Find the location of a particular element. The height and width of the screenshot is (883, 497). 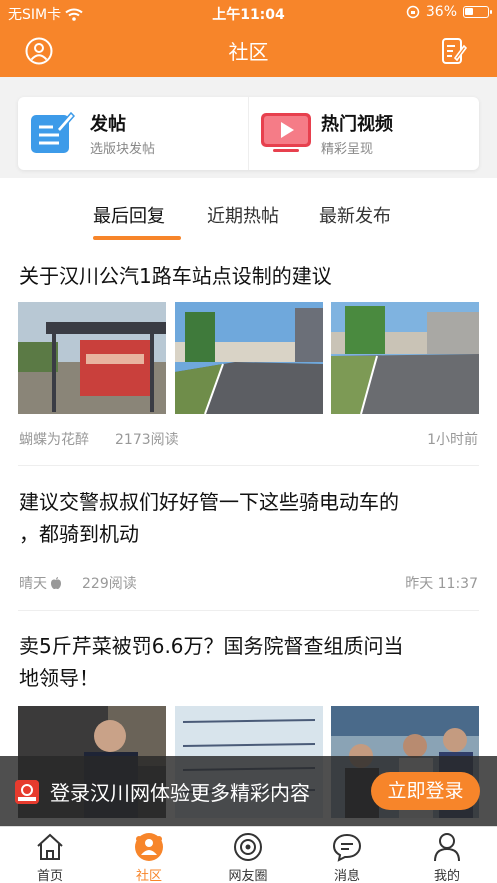

post-title-line1: 卖5斤芹菜被罚6.6万？国务院督查组质问当 is located at coordinates (249, 646).